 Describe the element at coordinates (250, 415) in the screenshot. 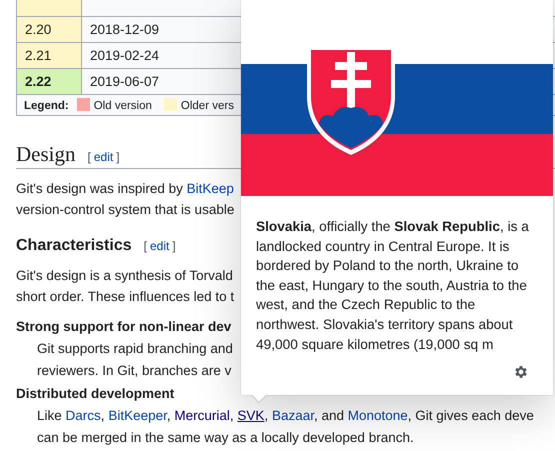

I see `link: SVK` at that location.